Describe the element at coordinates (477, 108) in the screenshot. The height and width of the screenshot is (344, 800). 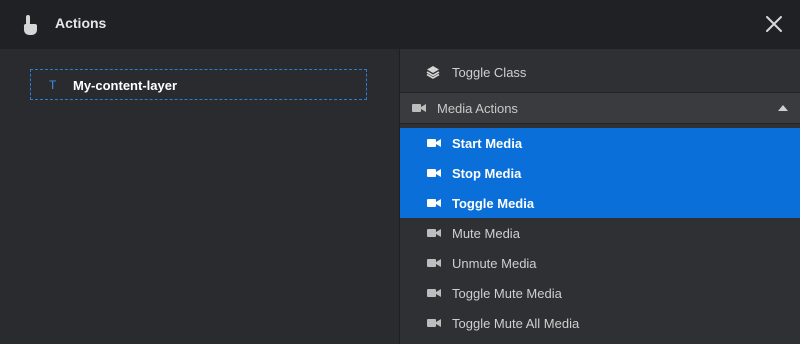
I see `media-actions-label: Media Actions` at that location.